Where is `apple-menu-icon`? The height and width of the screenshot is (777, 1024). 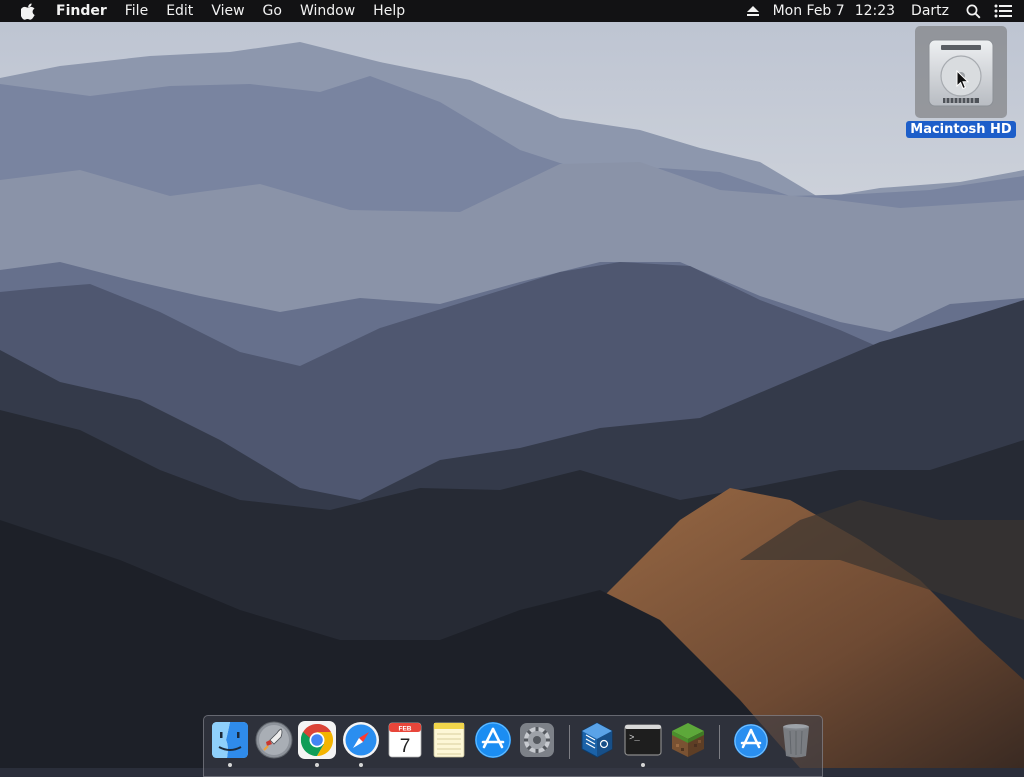 apple-menu-icon is located at coordinates (28, 11).